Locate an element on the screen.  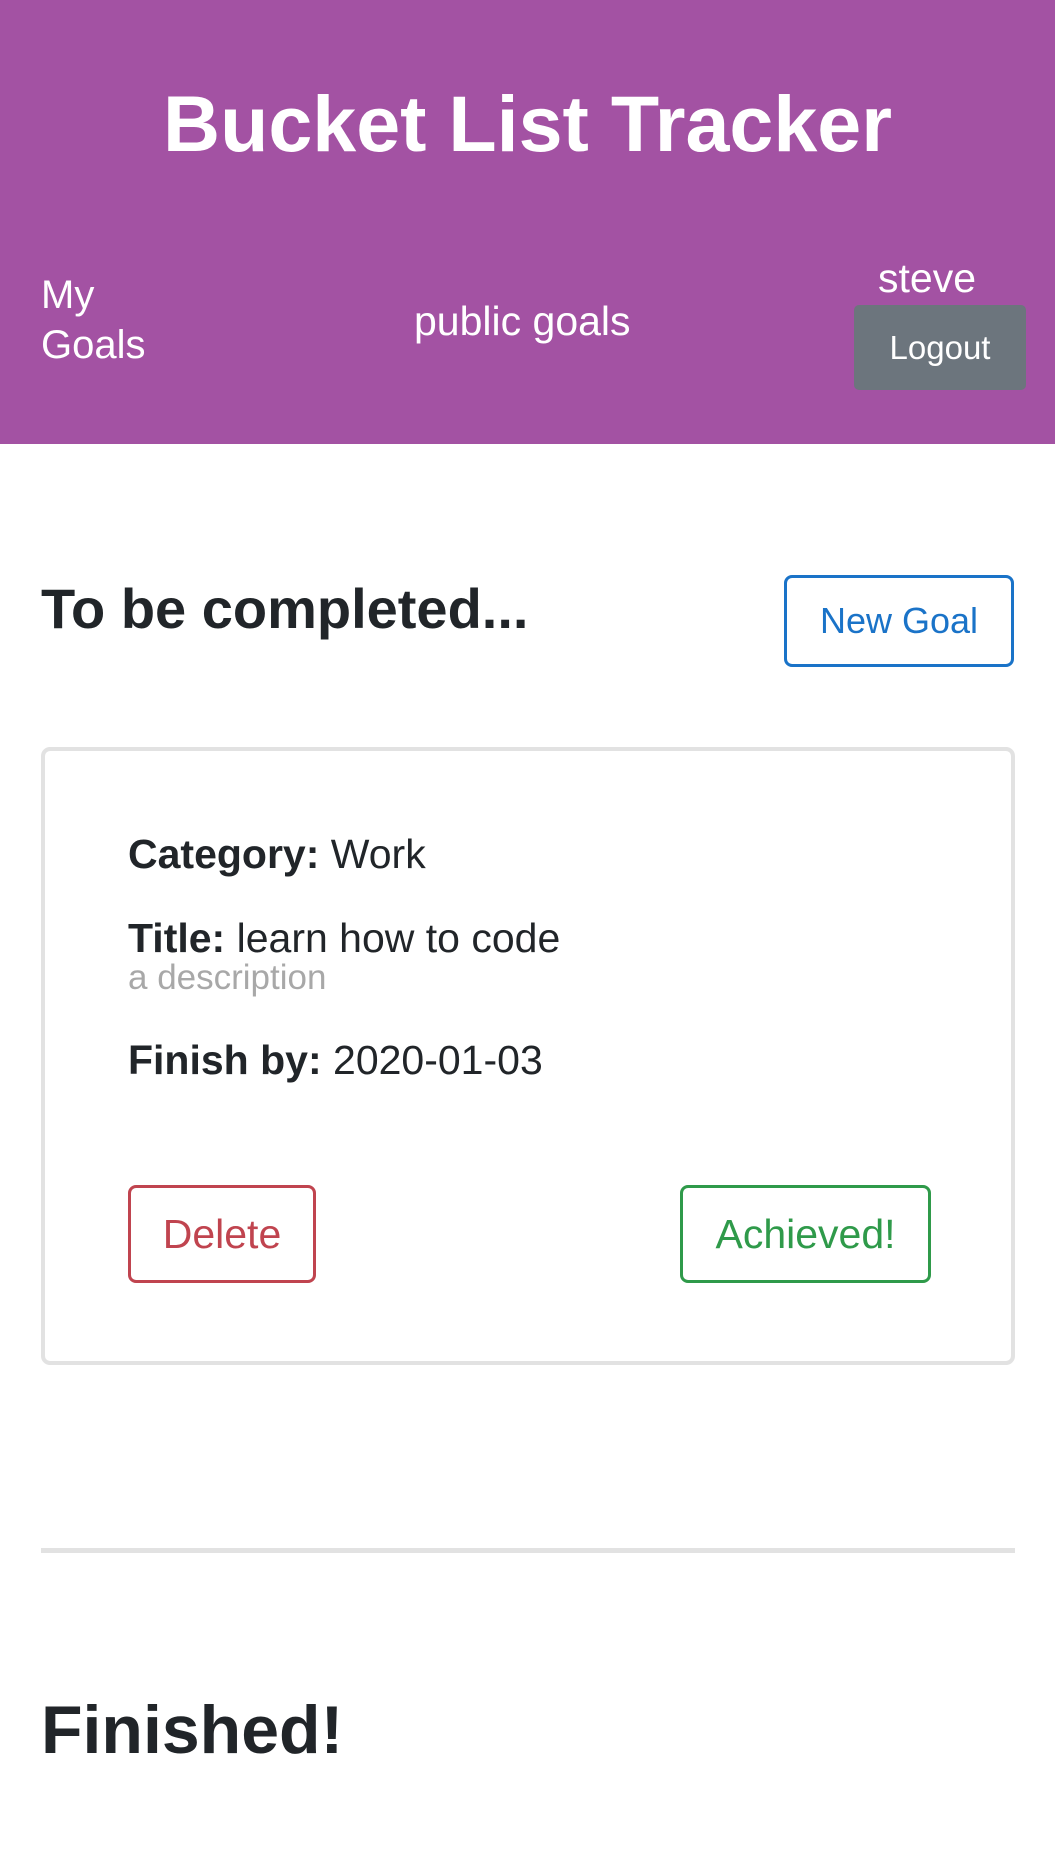
category-label: Category: is located at coordinates (224, 854).